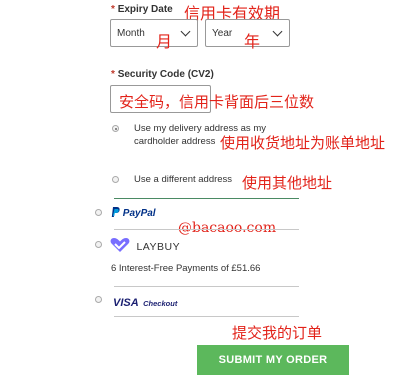  What do you see at coordinates (115, 128) in the screenshot?
I see `radio-delivery-address` at bounding box center [115, 128].